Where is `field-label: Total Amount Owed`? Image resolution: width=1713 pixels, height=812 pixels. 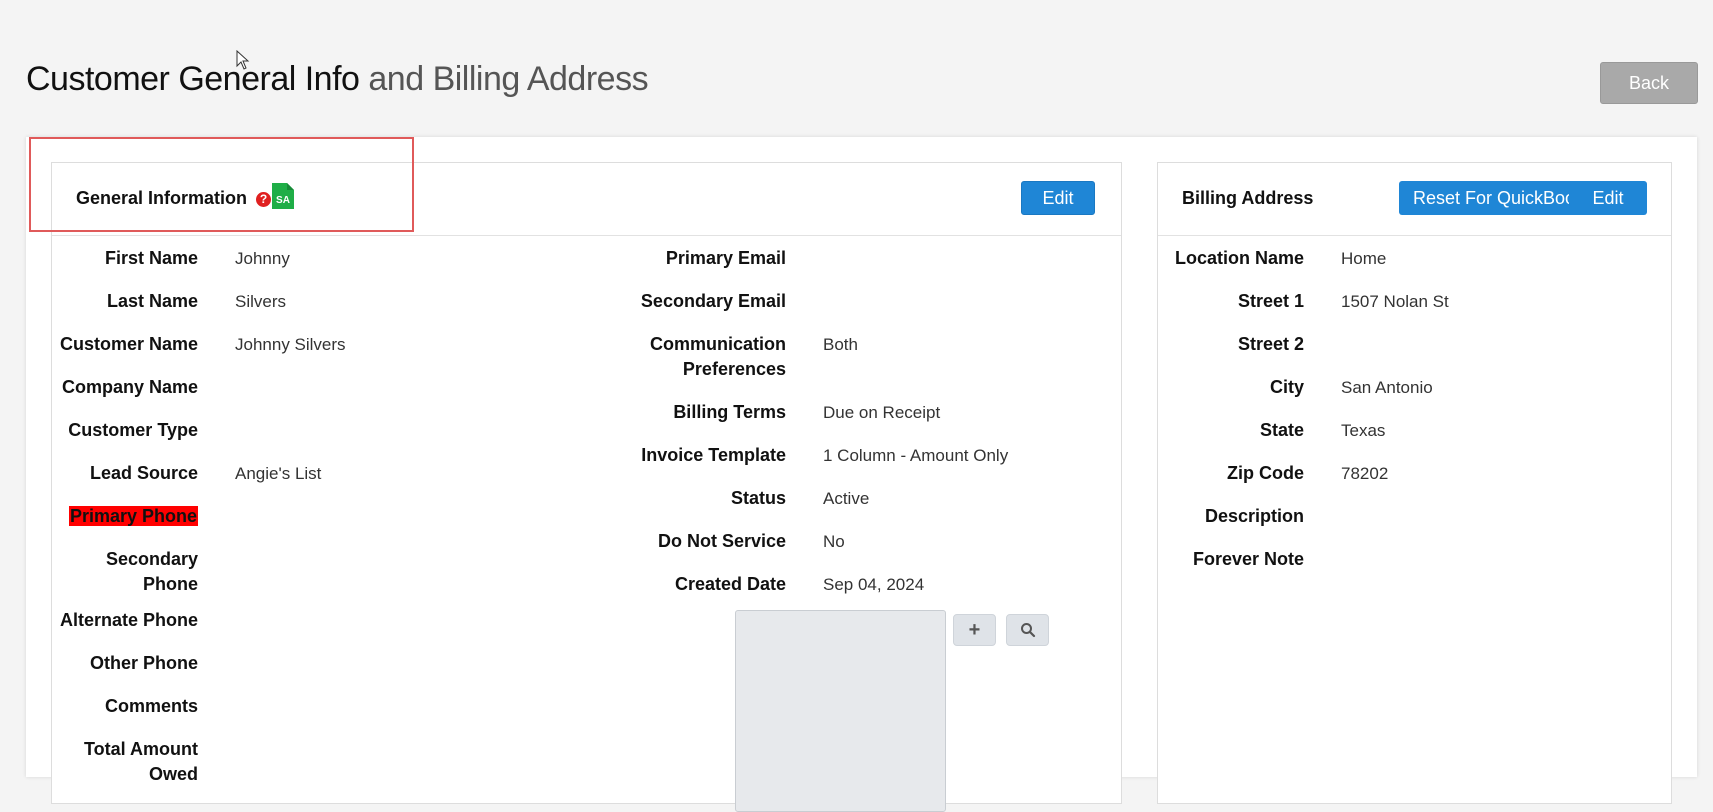 field-label: Total Amount Owed is located at coordinates (141, 761).